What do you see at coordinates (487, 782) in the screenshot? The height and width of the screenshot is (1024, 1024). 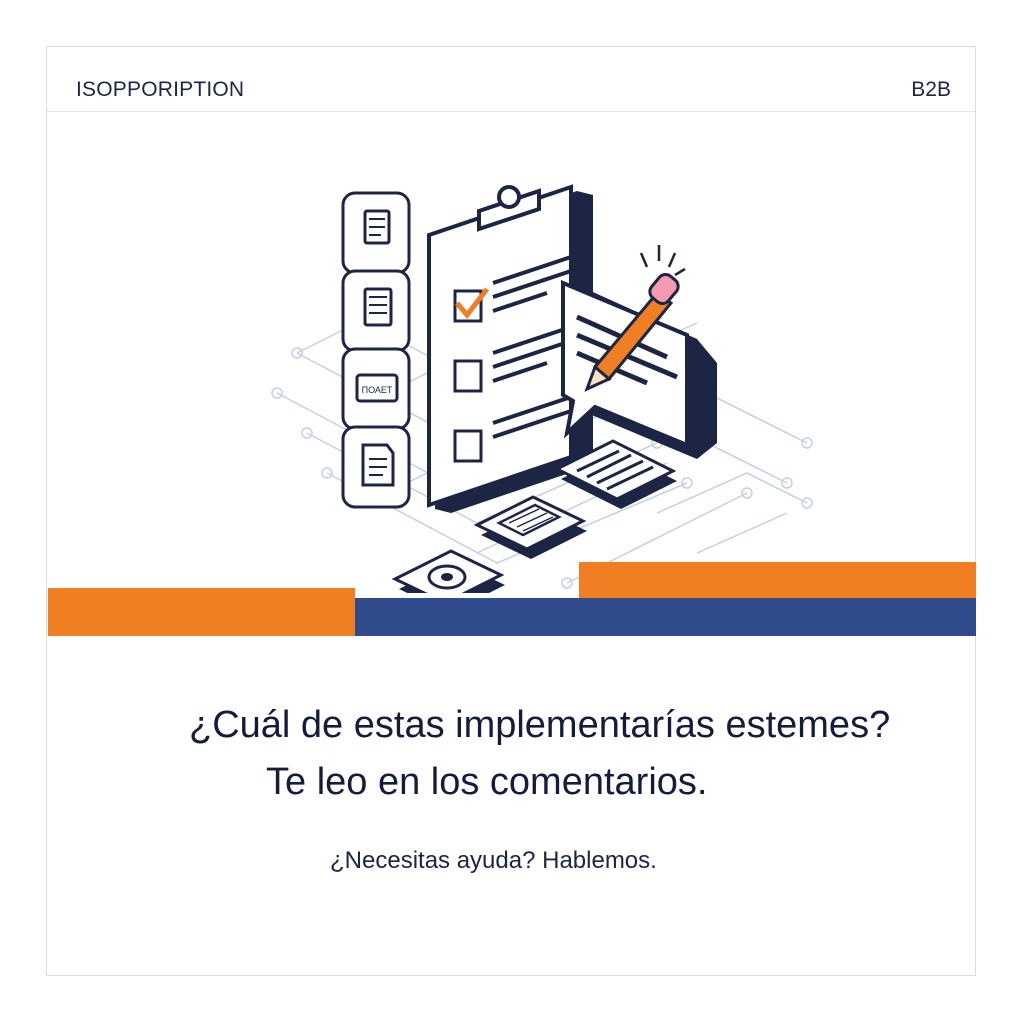 I see `comments-cta: Te leo en los comentarios.` at bounding box center [487, 782].